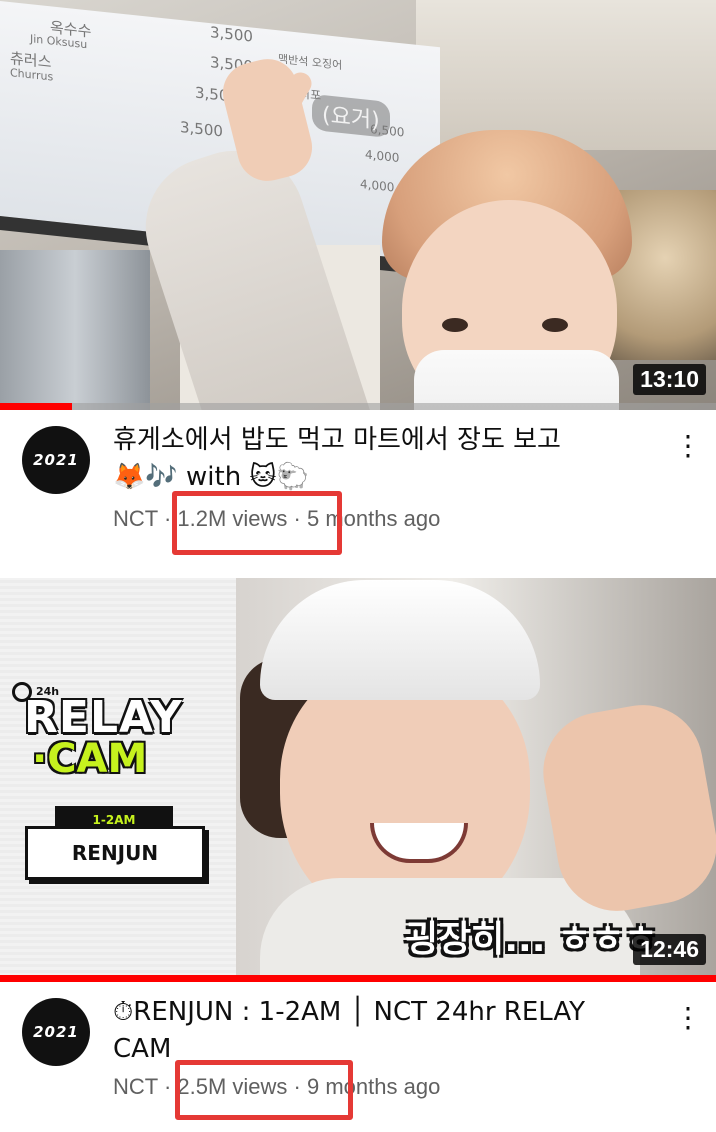  I want to click on thumbnail-mask, so click(516, 380).